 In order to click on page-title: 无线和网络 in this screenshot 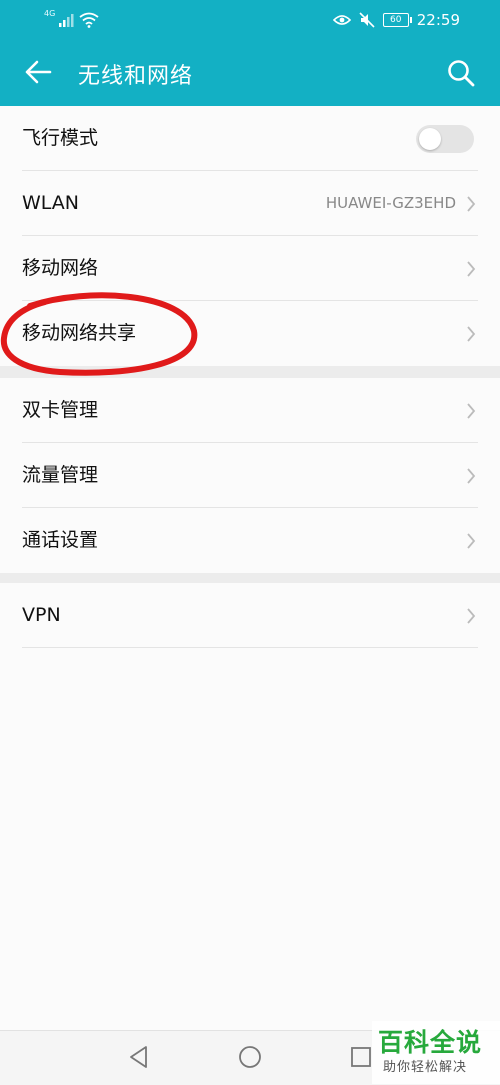, I will do `click(136, 76)`.